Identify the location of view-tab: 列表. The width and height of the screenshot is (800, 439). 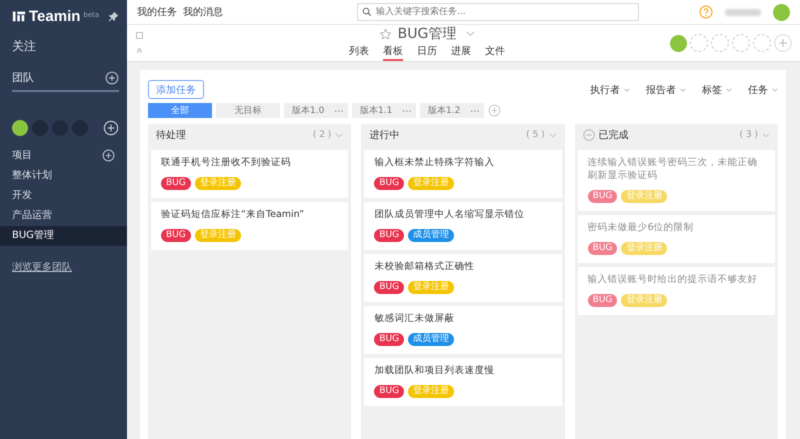
(359, 52).